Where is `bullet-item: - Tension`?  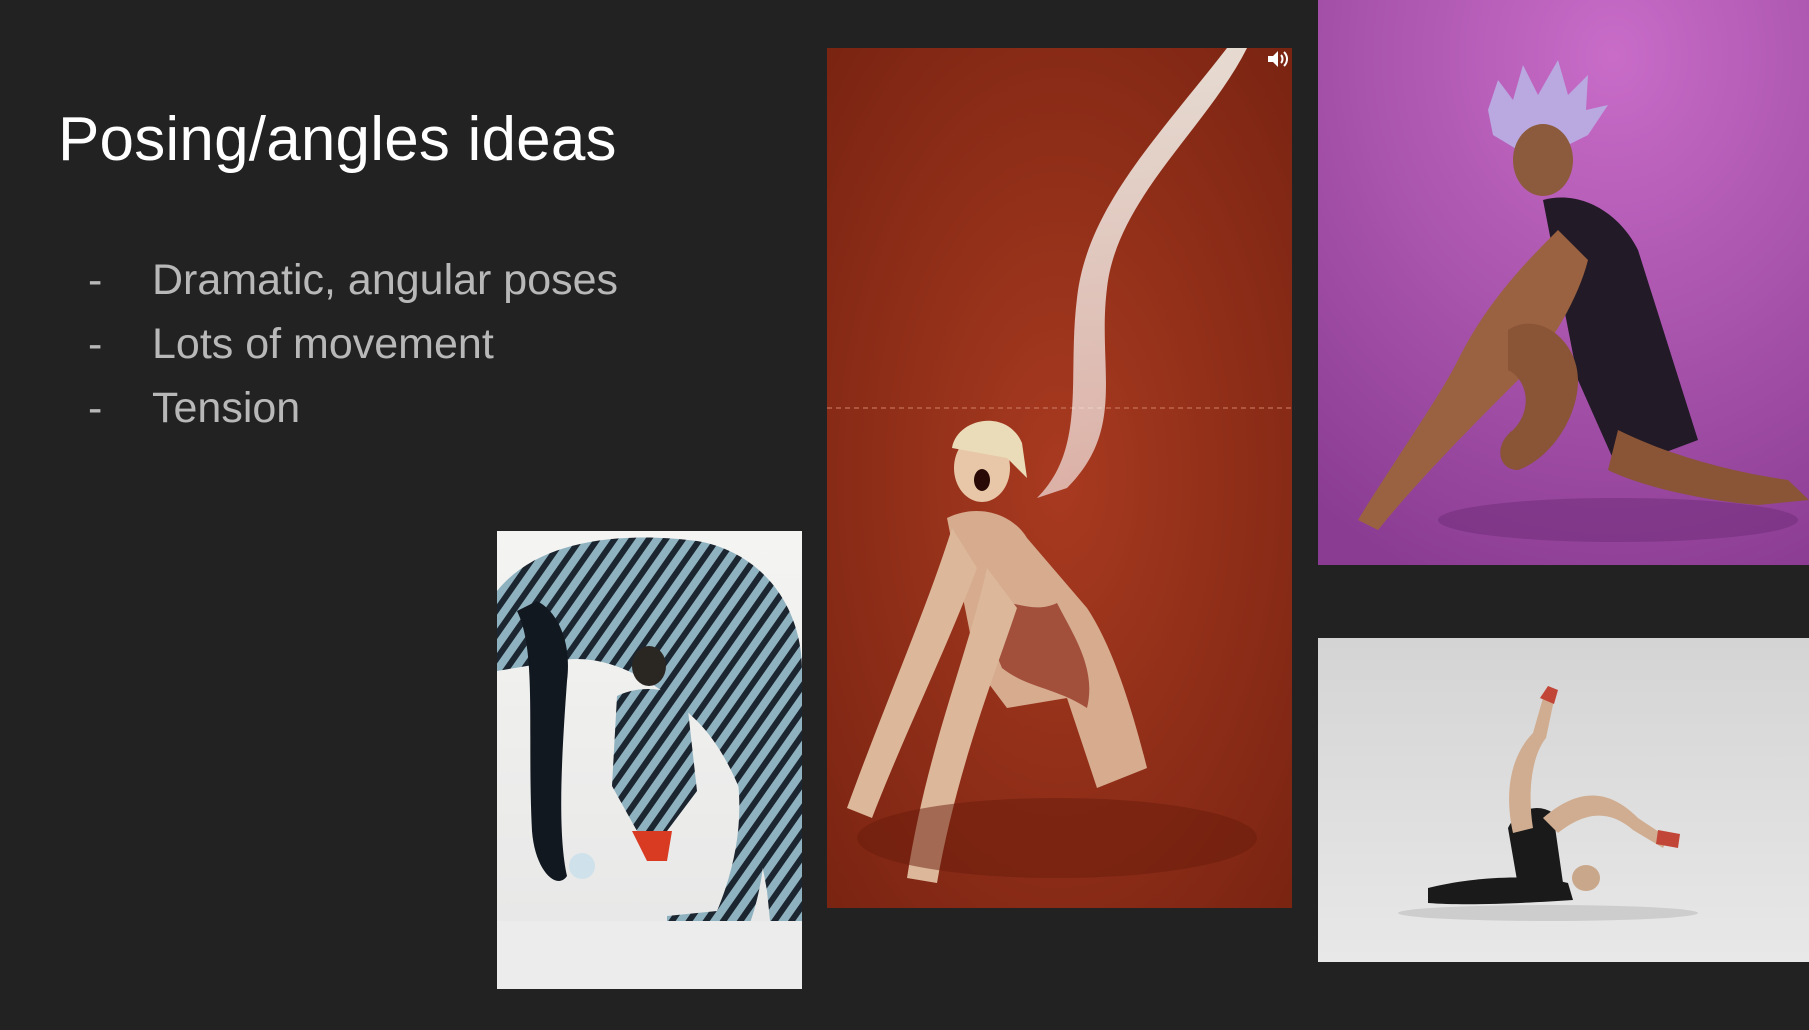
bullet-item: - Tension is located at coordinates (353, 408).